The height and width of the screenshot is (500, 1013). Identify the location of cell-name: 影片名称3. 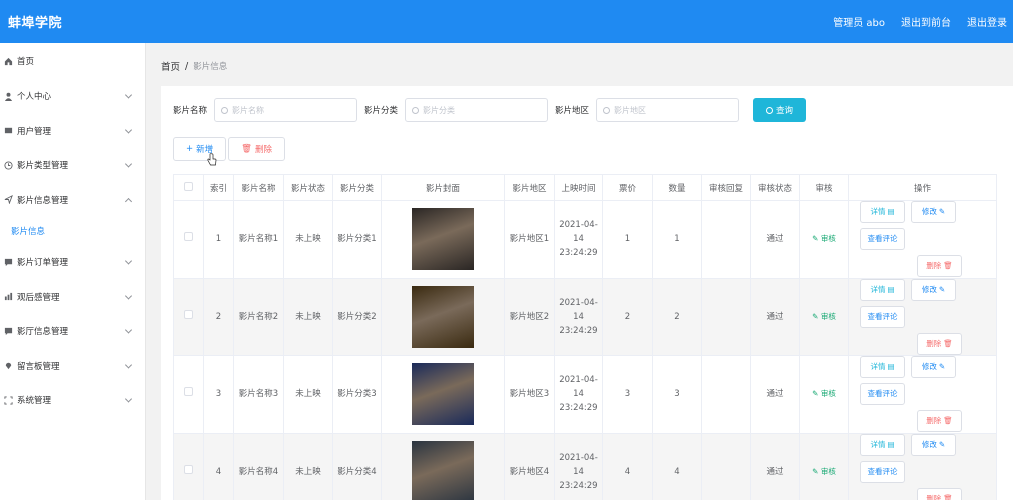
(258, 394).